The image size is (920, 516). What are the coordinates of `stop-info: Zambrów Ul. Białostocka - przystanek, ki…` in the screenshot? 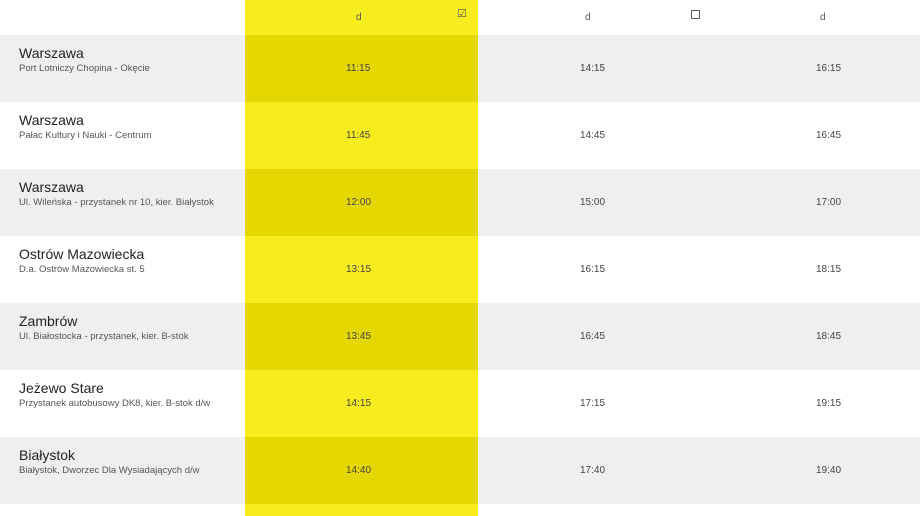 It's located at (129, 328).